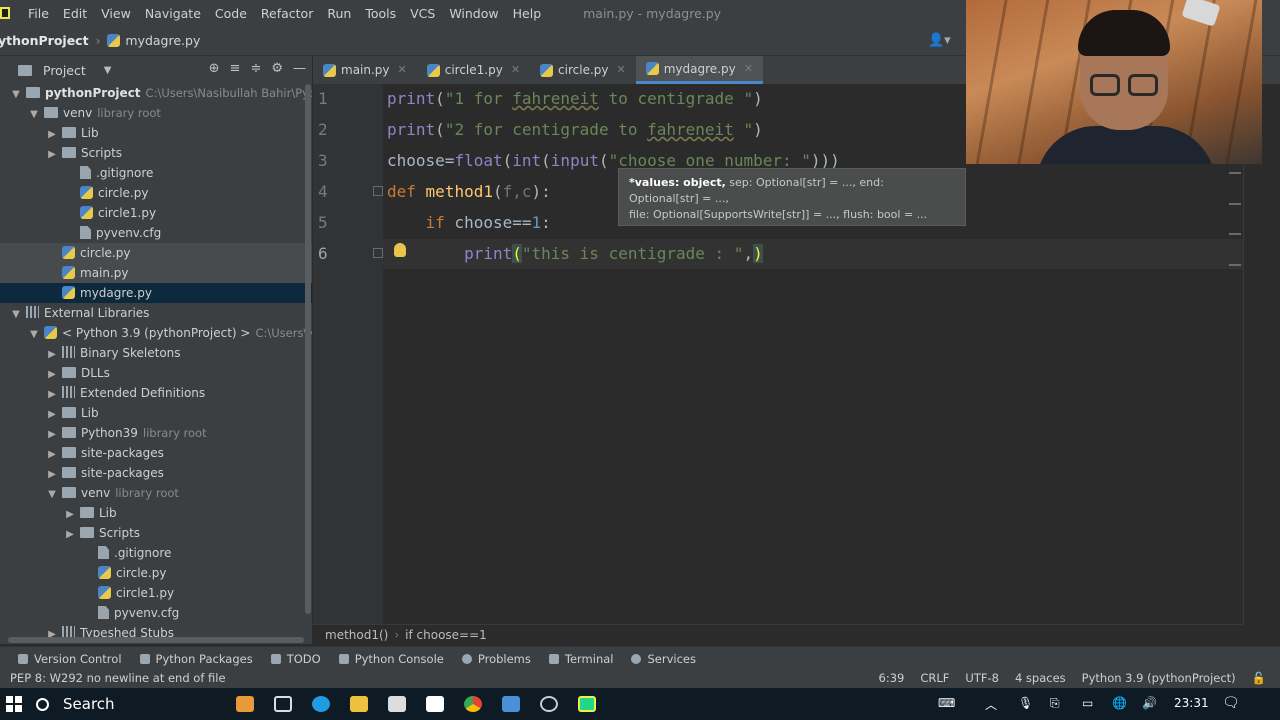 The image size is (1280, 720). Describe the element at coordinates (136, 704) in the screenshot. I see `taskbar-search: Search` at that location.